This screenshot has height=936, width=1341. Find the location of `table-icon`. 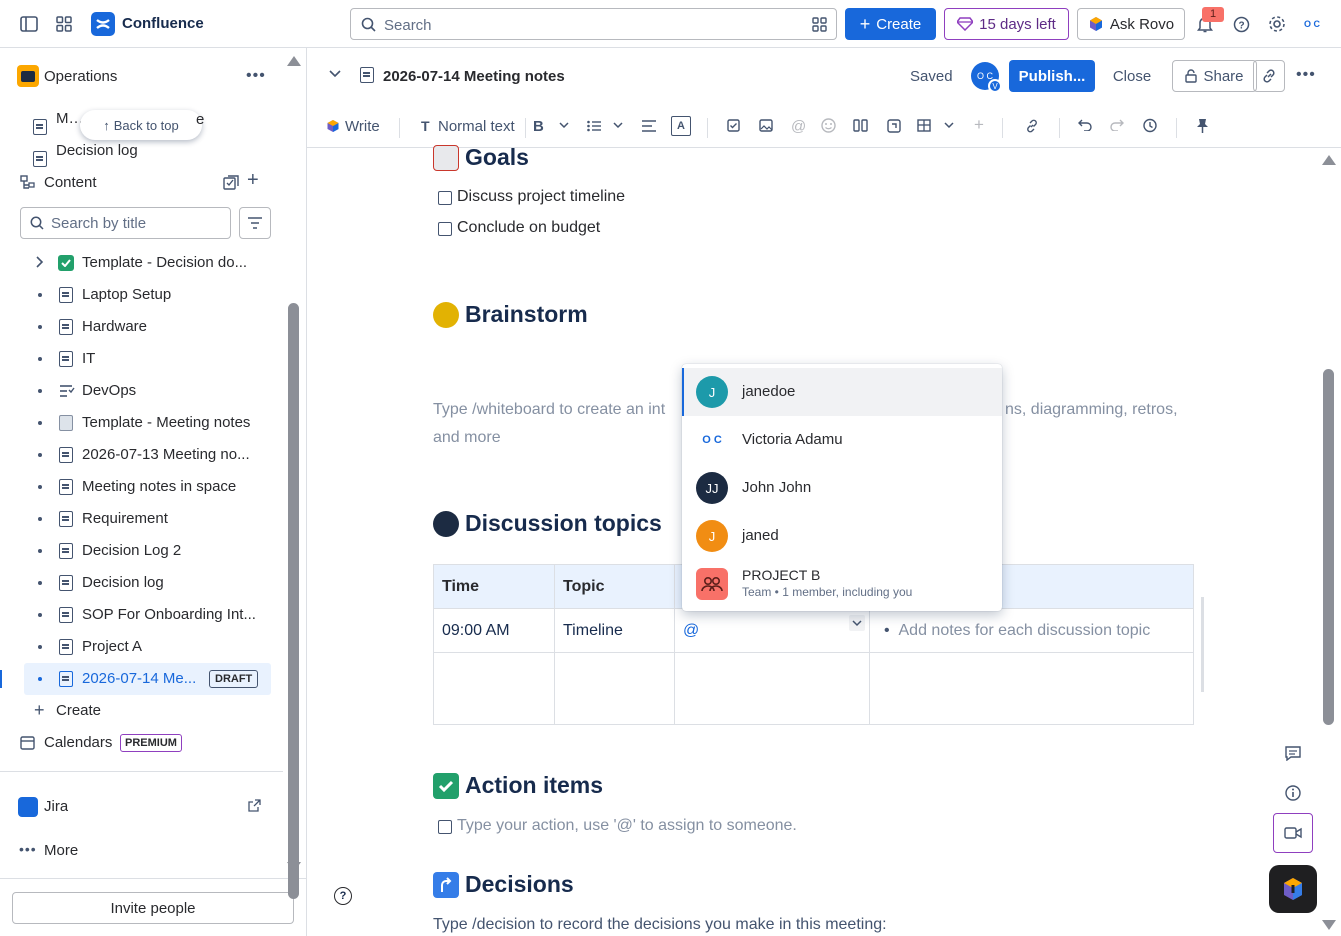

table-icon is located at coordinates (924, 125).